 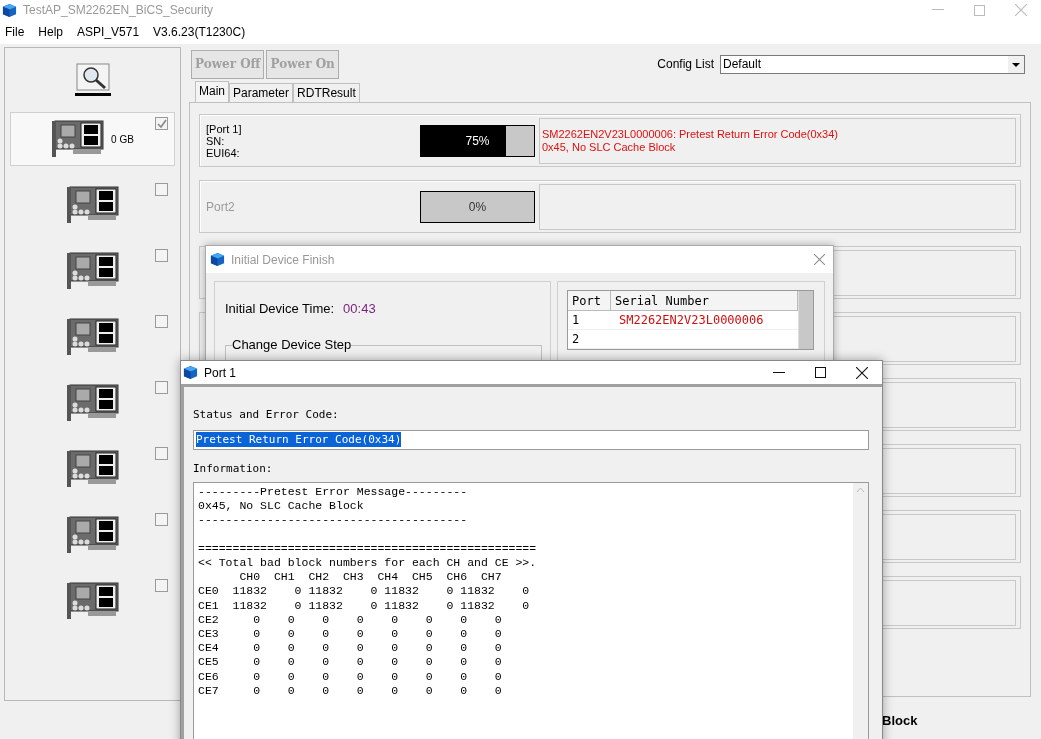 What do you see at coordinates (860, 490) in the screenshot?
I see `scroll-up-icon` at bounding box center [860, 490].